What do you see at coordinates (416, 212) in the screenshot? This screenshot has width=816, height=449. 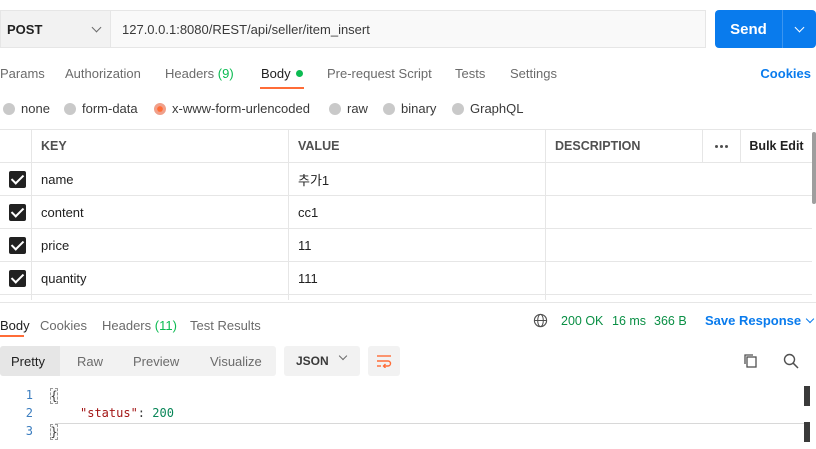 I see `value-cell: cc1` at bounding box center [416, 212].